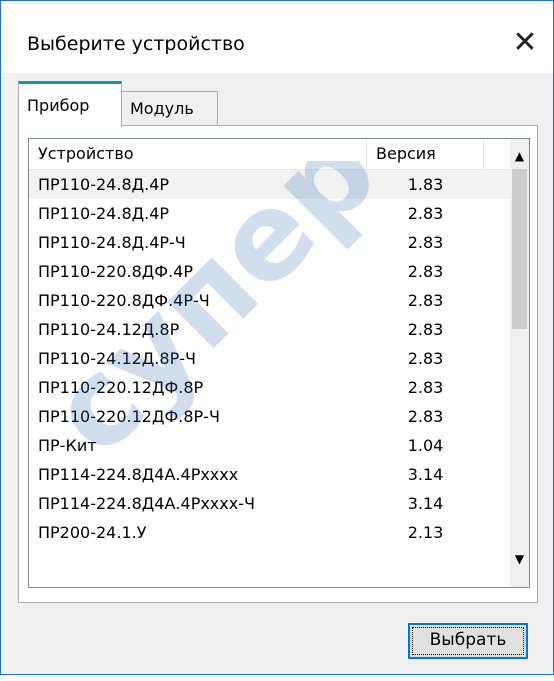  I want to click on version-cell: 1.04, so click(425, 445).